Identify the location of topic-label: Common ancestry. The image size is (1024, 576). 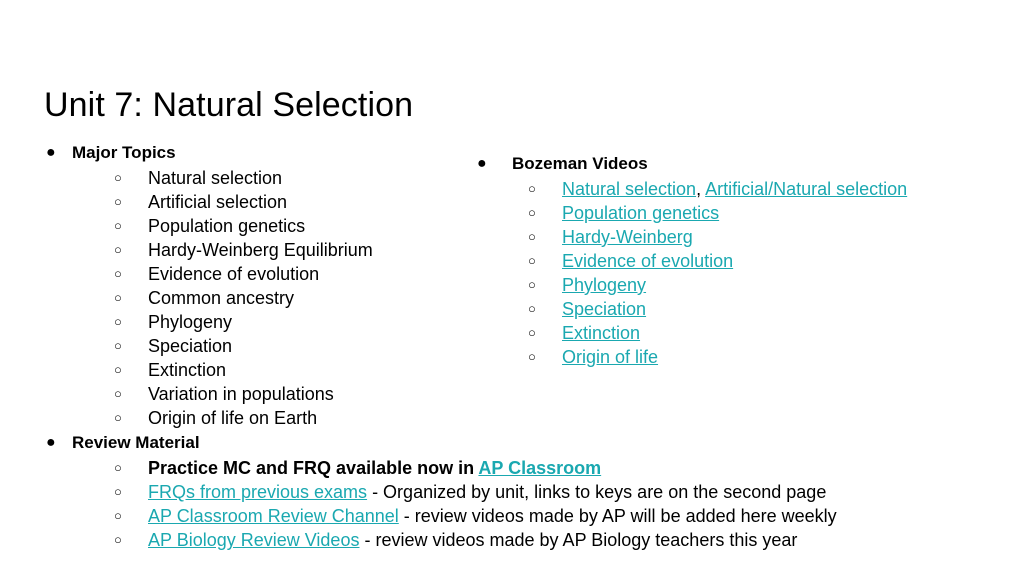
(221, 298).